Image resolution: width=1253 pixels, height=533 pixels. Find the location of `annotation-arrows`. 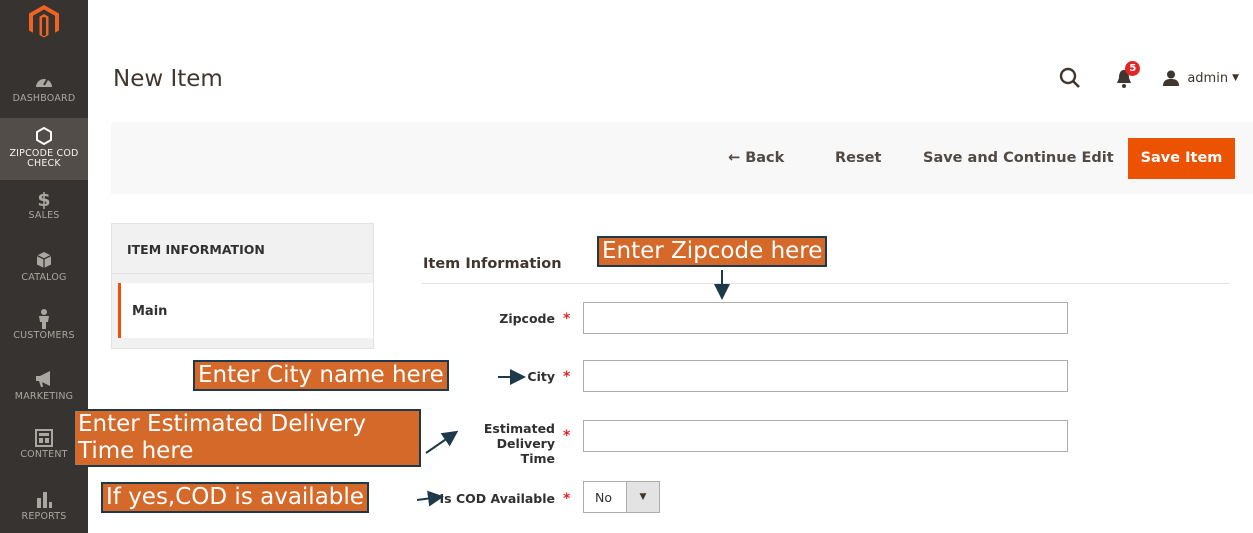

annotation-arrows is located at coordinates (573, 388).